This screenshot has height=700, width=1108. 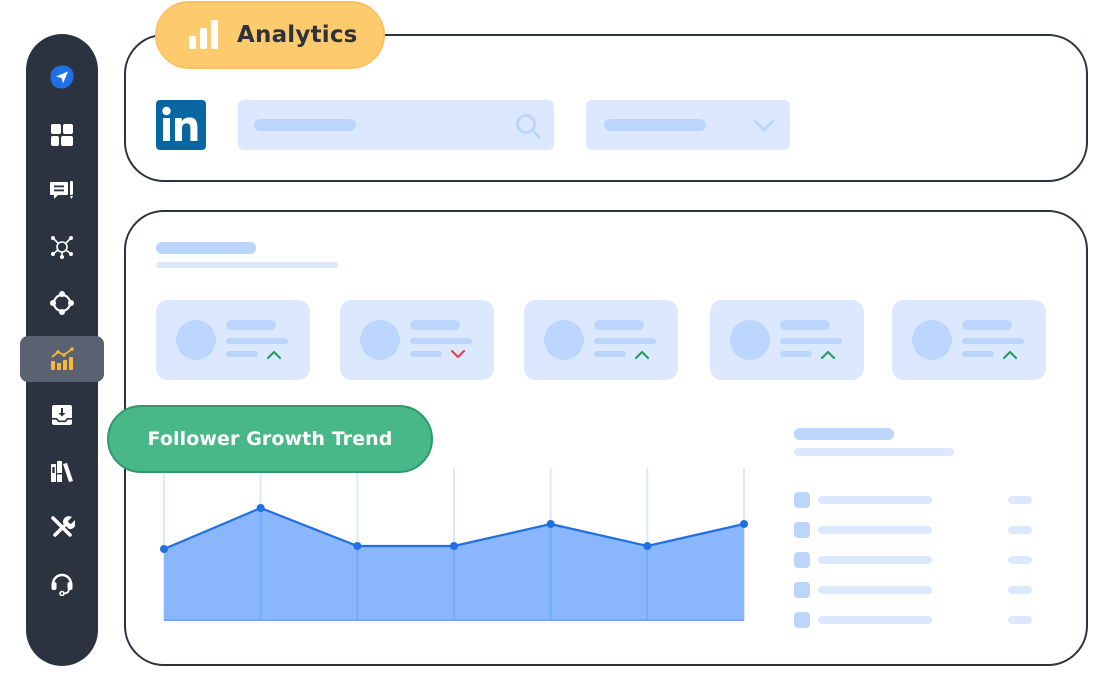 What do you see at coordinates (305, 125) in the screenshot?
I see `search-placeholder` at bounding box center [305, 125].